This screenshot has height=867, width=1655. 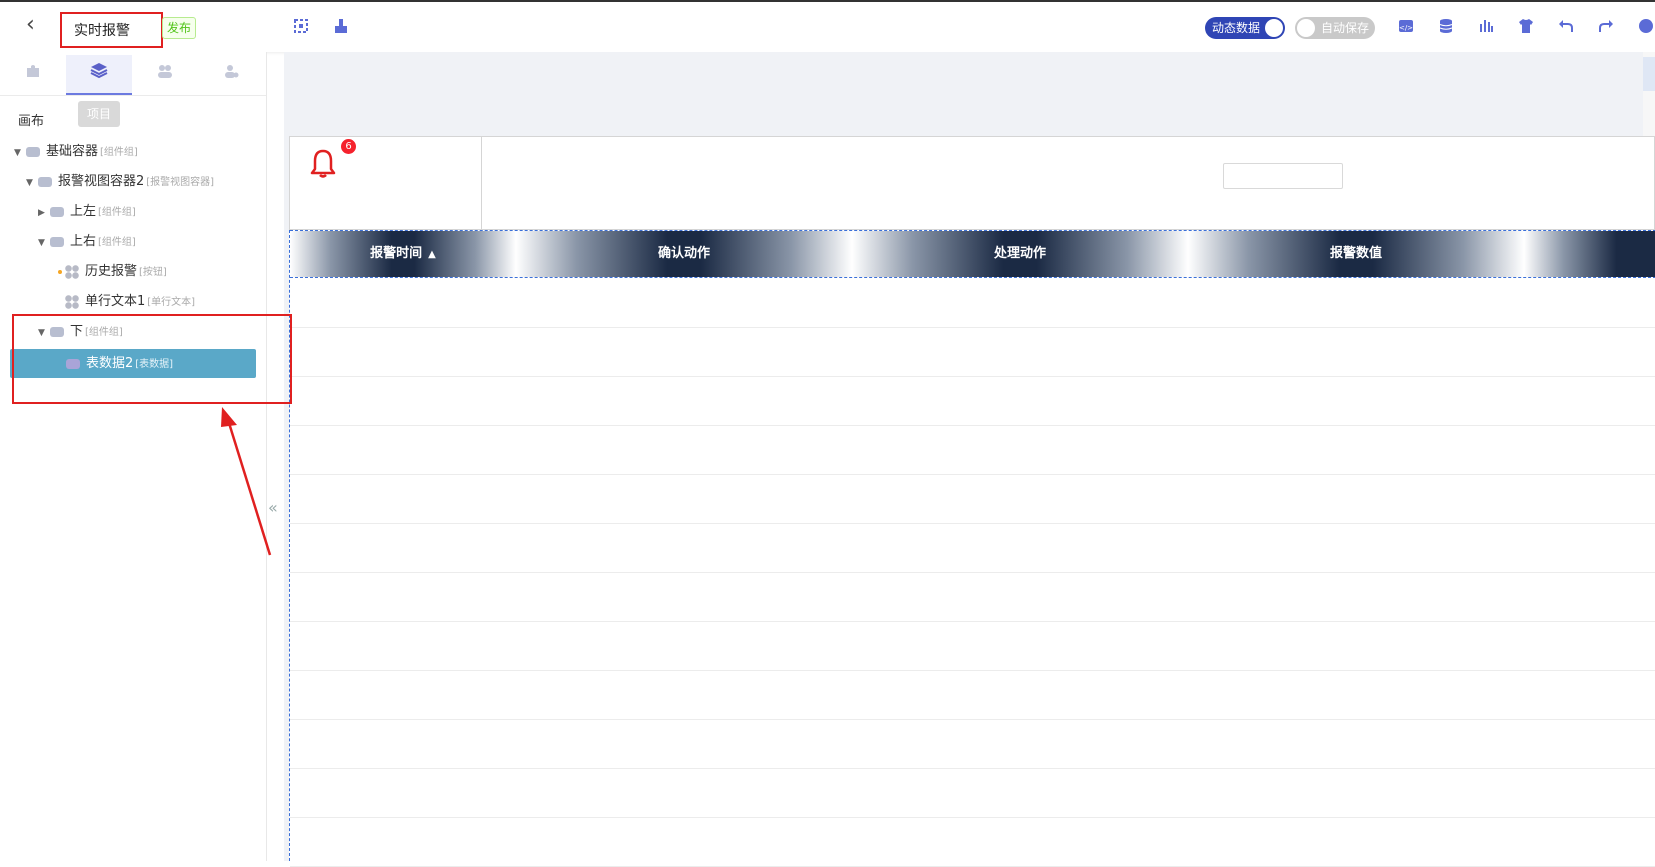 I want to click on undo-icon, so click(x=1566, y=27).